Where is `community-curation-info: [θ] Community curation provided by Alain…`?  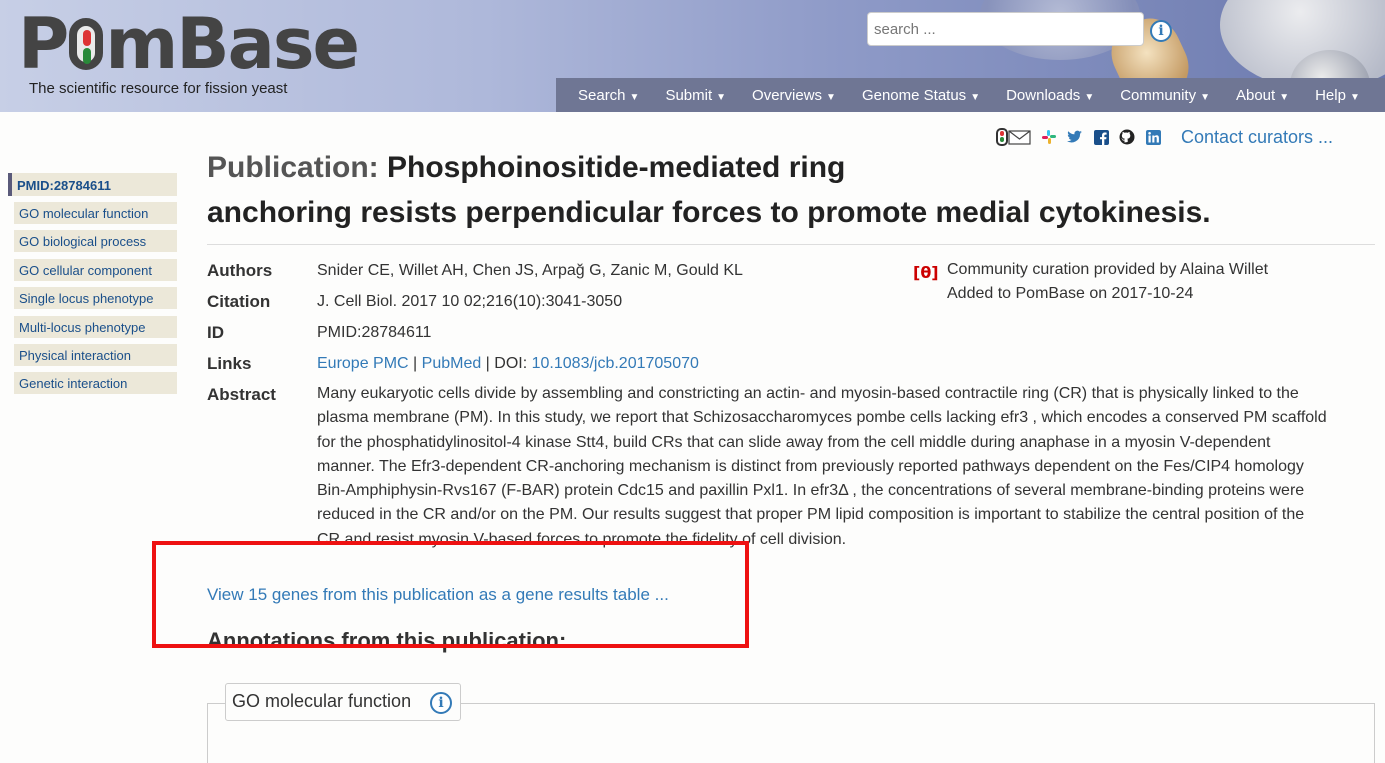 community-curation-info: [θ] Community curation provided by Alain… is located at coordinates (1090, 282).